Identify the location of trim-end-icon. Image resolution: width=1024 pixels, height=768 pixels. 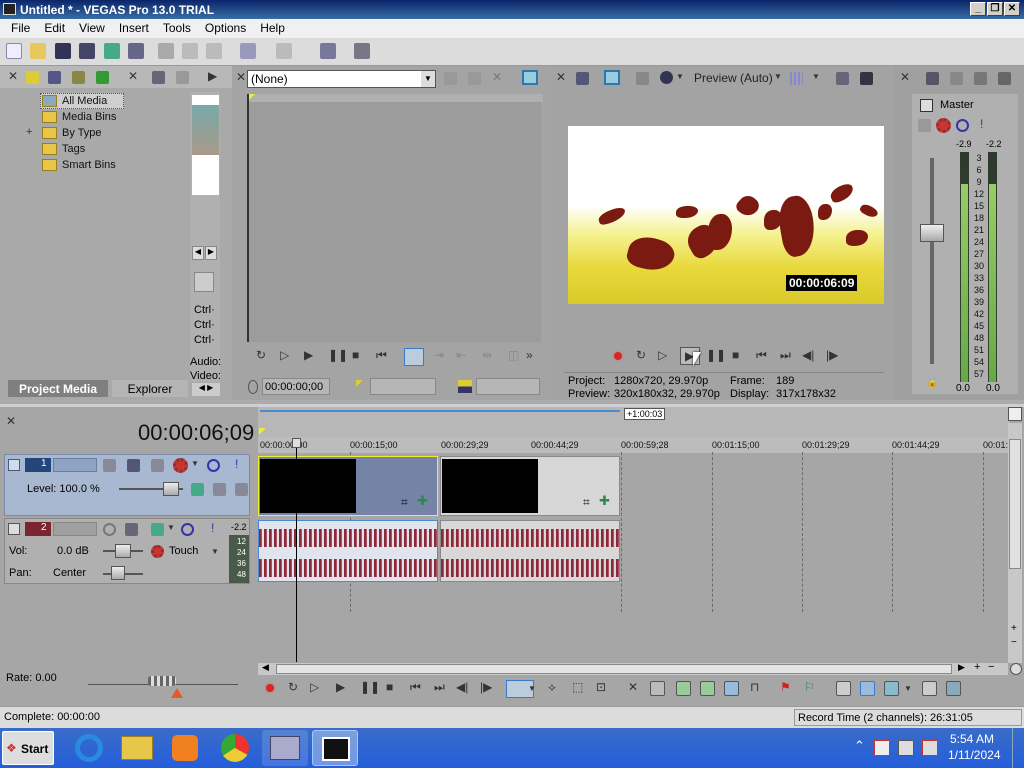
(707, 688).